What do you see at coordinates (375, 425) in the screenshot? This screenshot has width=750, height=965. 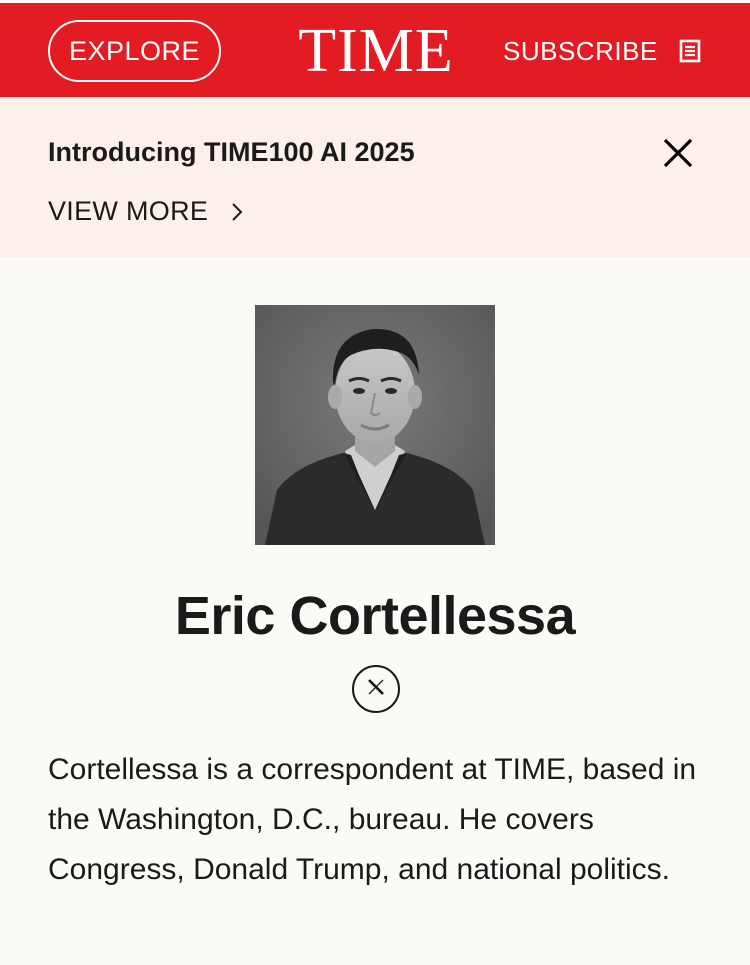 I see `author-photo` at bounding box center [375, 425].